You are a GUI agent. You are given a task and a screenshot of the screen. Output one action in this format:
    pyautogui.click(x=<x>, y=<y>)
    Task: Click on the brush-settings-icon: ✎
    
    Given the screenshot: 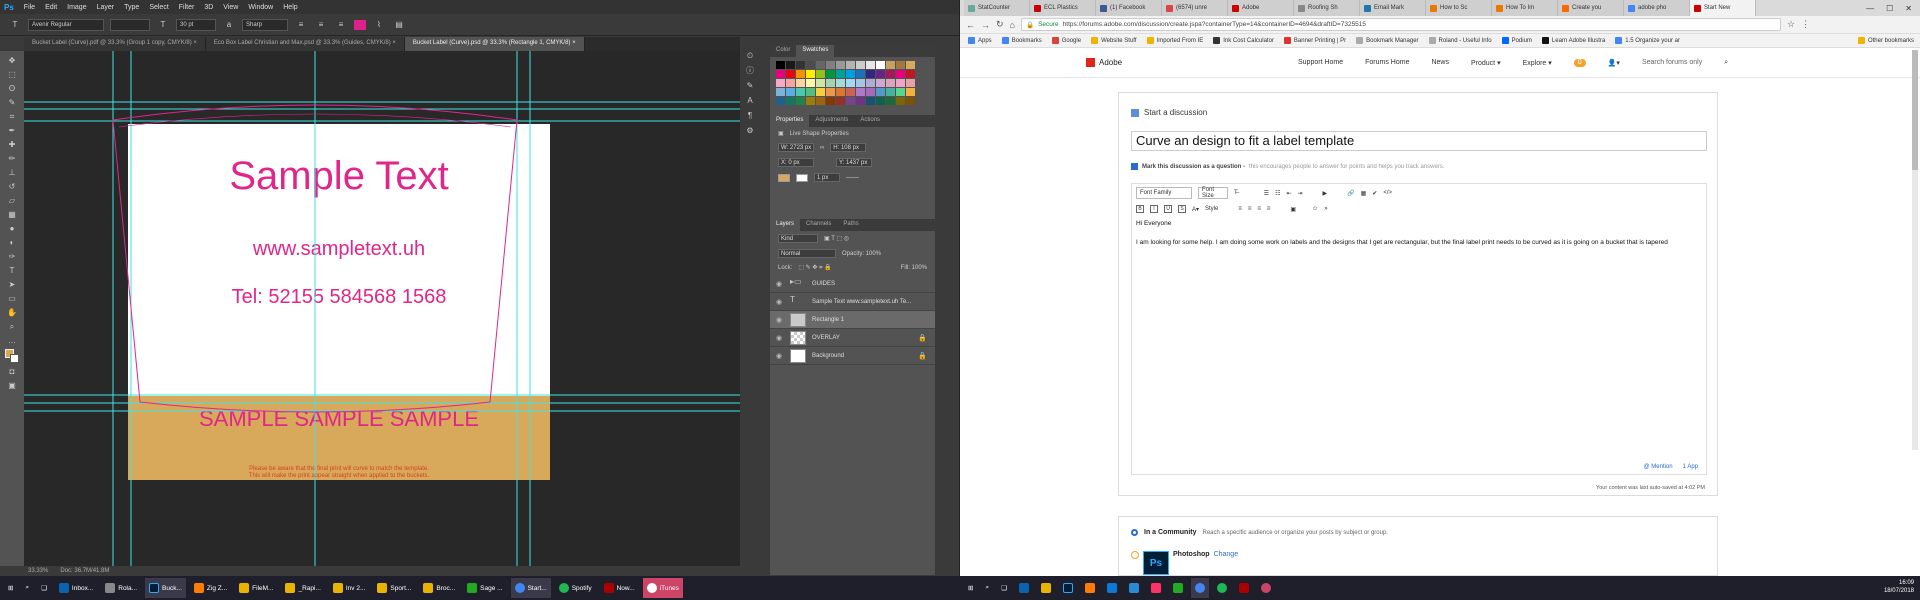 What is the action you would take?
    pyautogui.click(x=750, y=85)
    